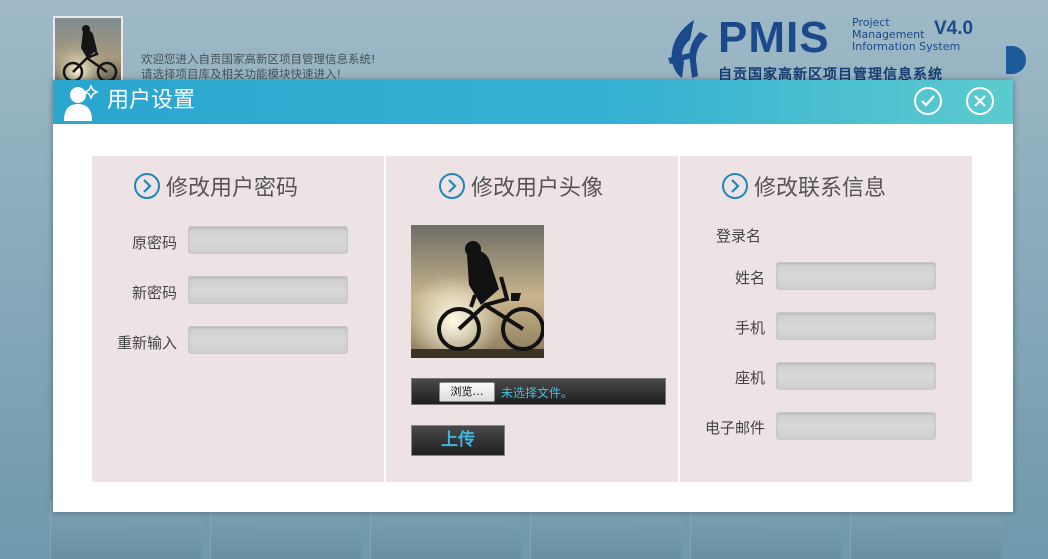  I want to click on close-button, so click(980, 101).